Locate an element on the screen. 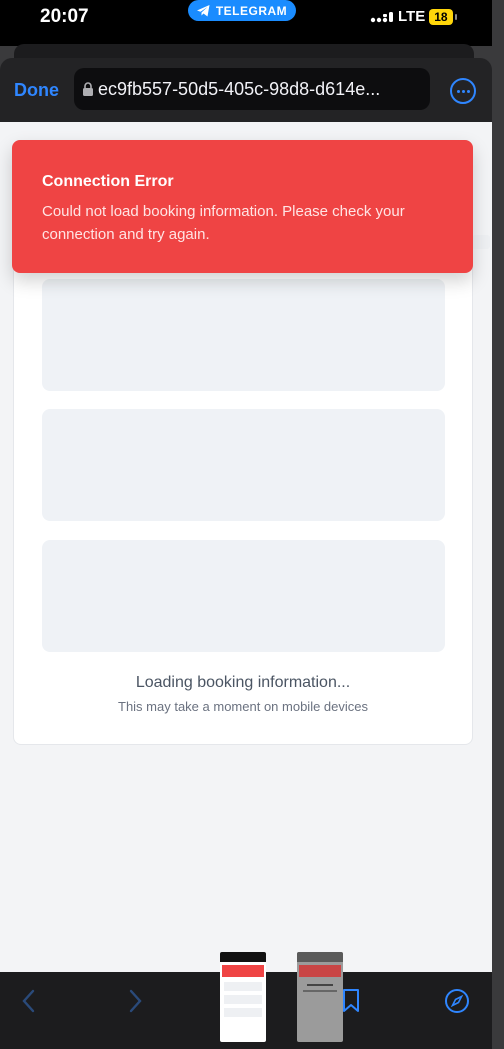  status-indicators: LTE 18 is located at coordinates (413, 16).